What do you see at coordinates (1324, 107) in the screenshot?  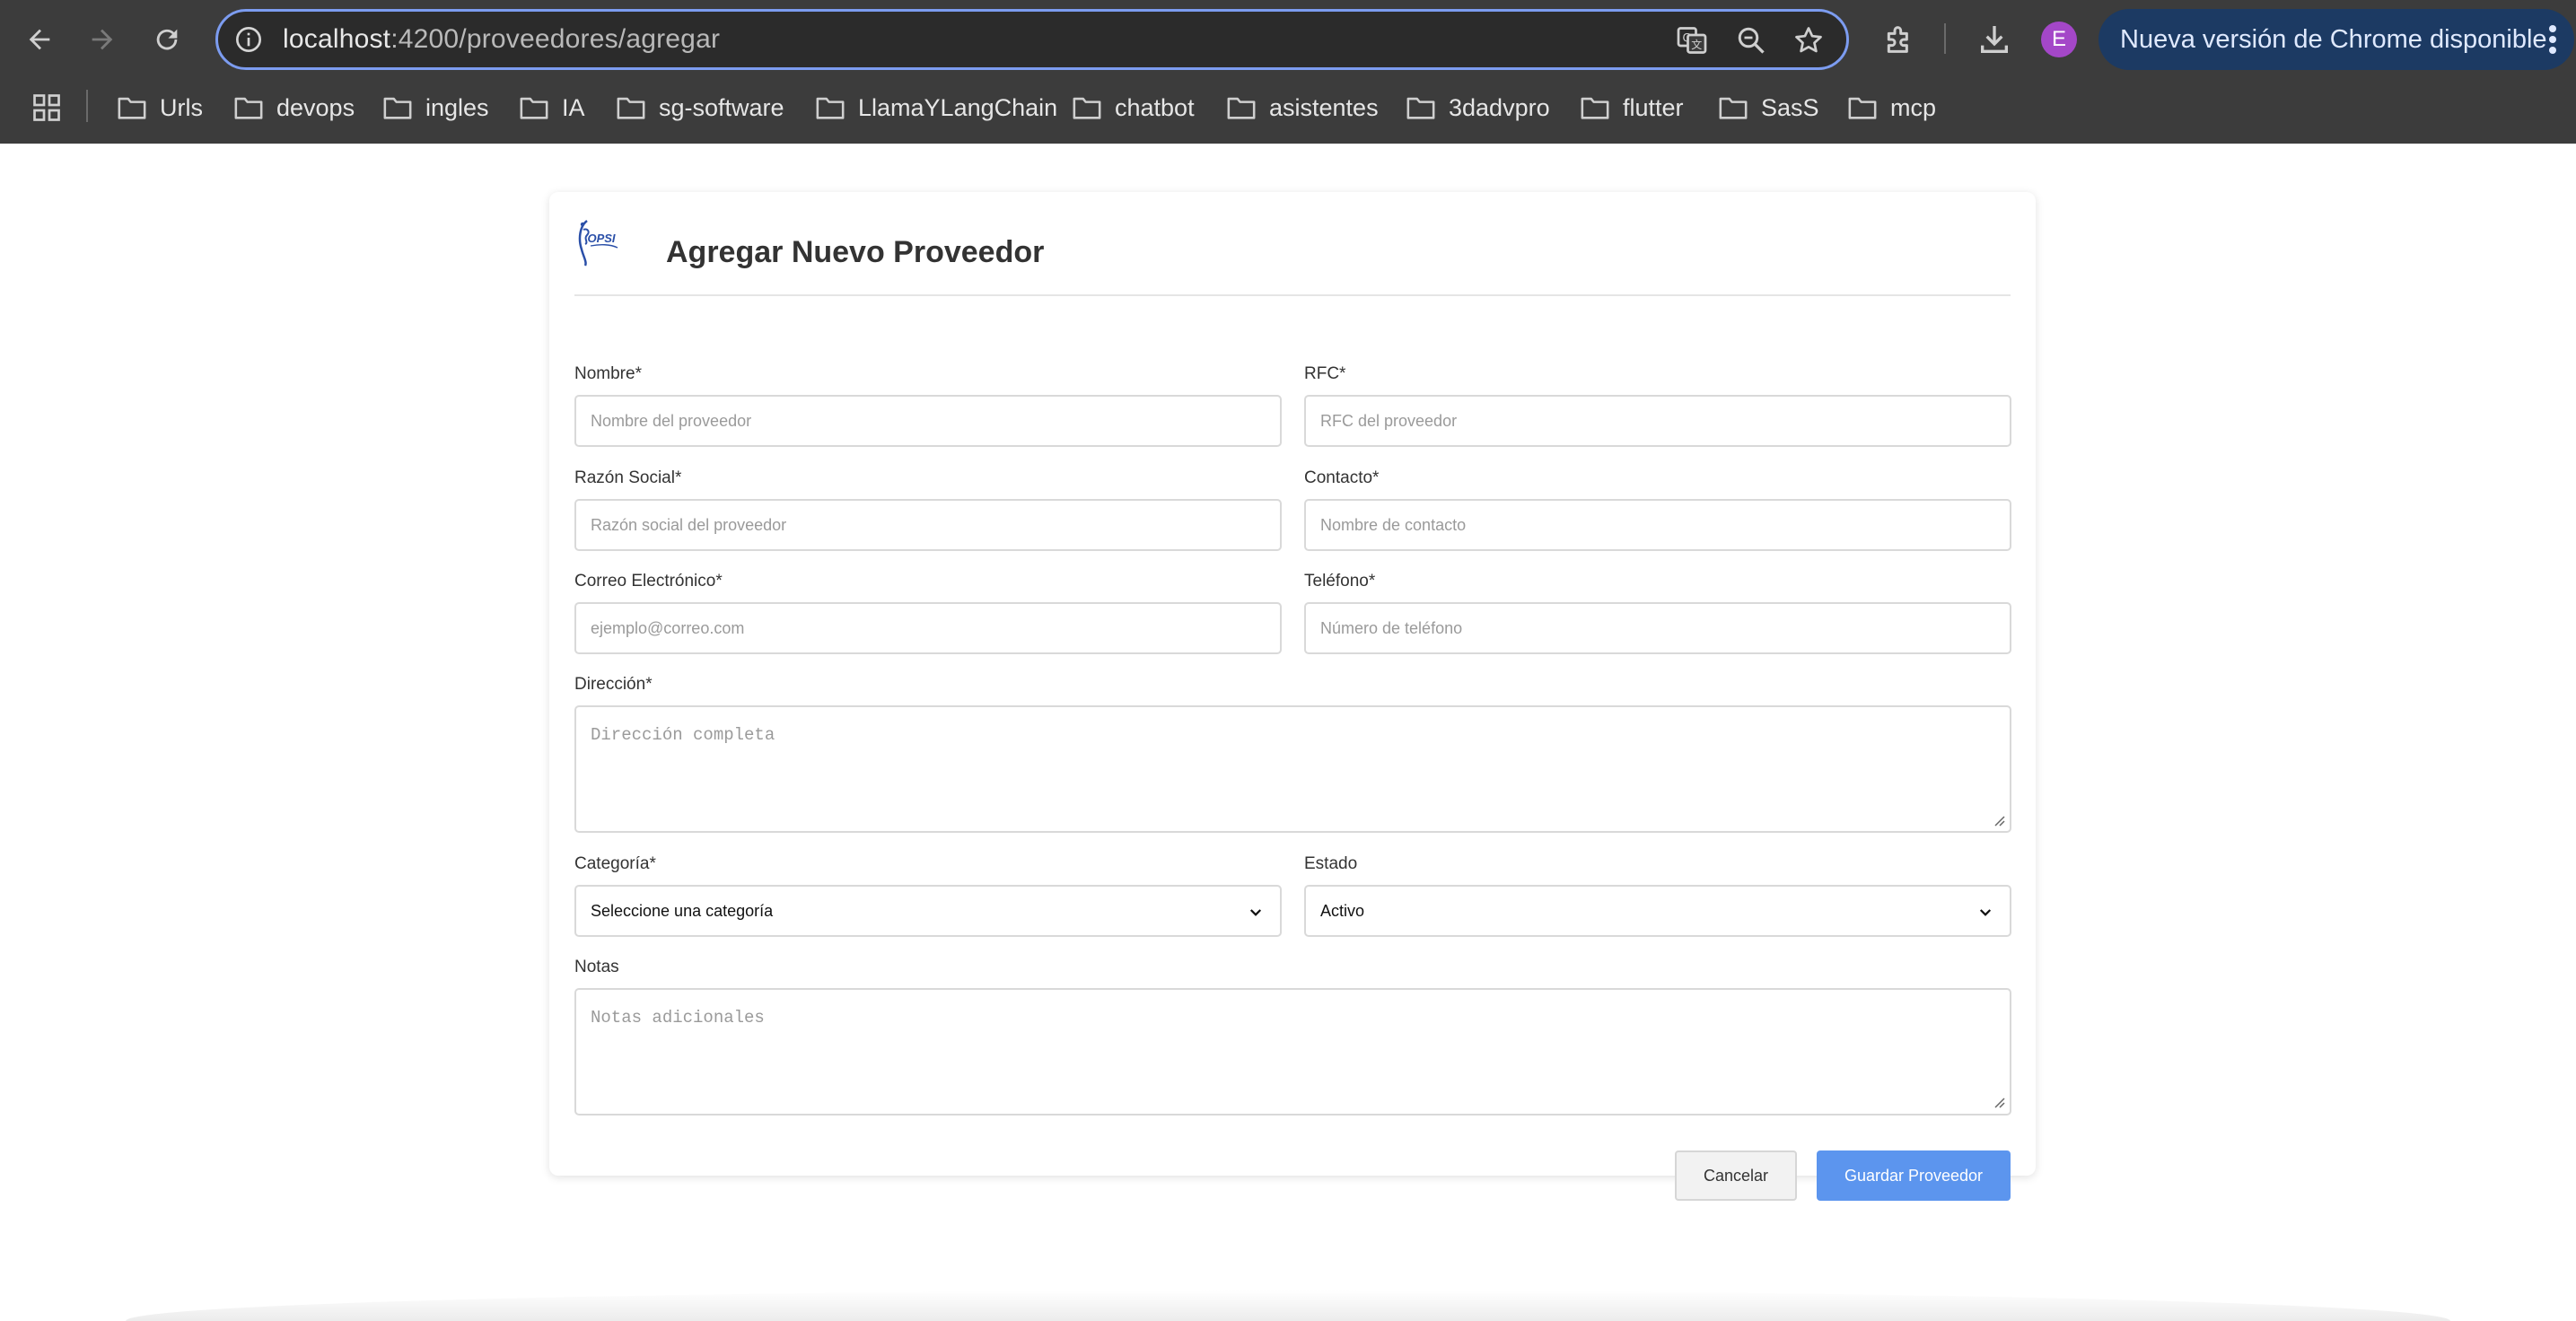 I see `bookmark-label: asistentes` at bounding box center [1324, 107].